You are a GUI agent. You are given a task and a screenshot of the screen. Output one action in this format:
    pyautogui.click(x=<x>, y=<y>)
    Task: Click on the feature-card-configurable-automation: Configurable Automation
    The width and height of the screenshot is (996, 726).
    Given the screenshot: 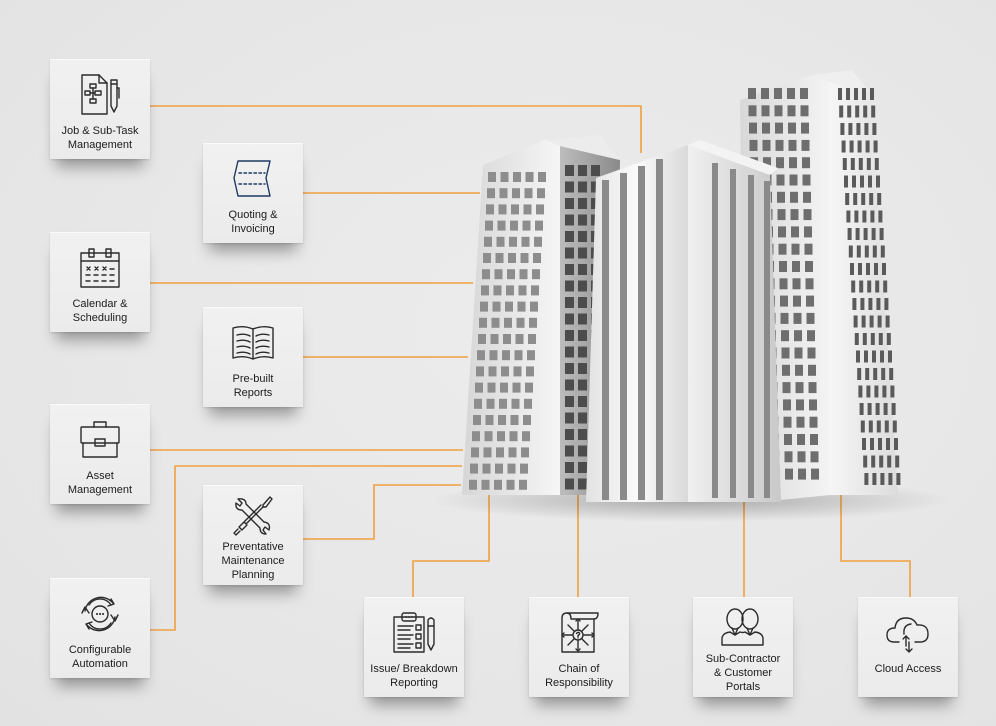 What is the action you would take?
    pyautogui.click(x=100, y=628)
    